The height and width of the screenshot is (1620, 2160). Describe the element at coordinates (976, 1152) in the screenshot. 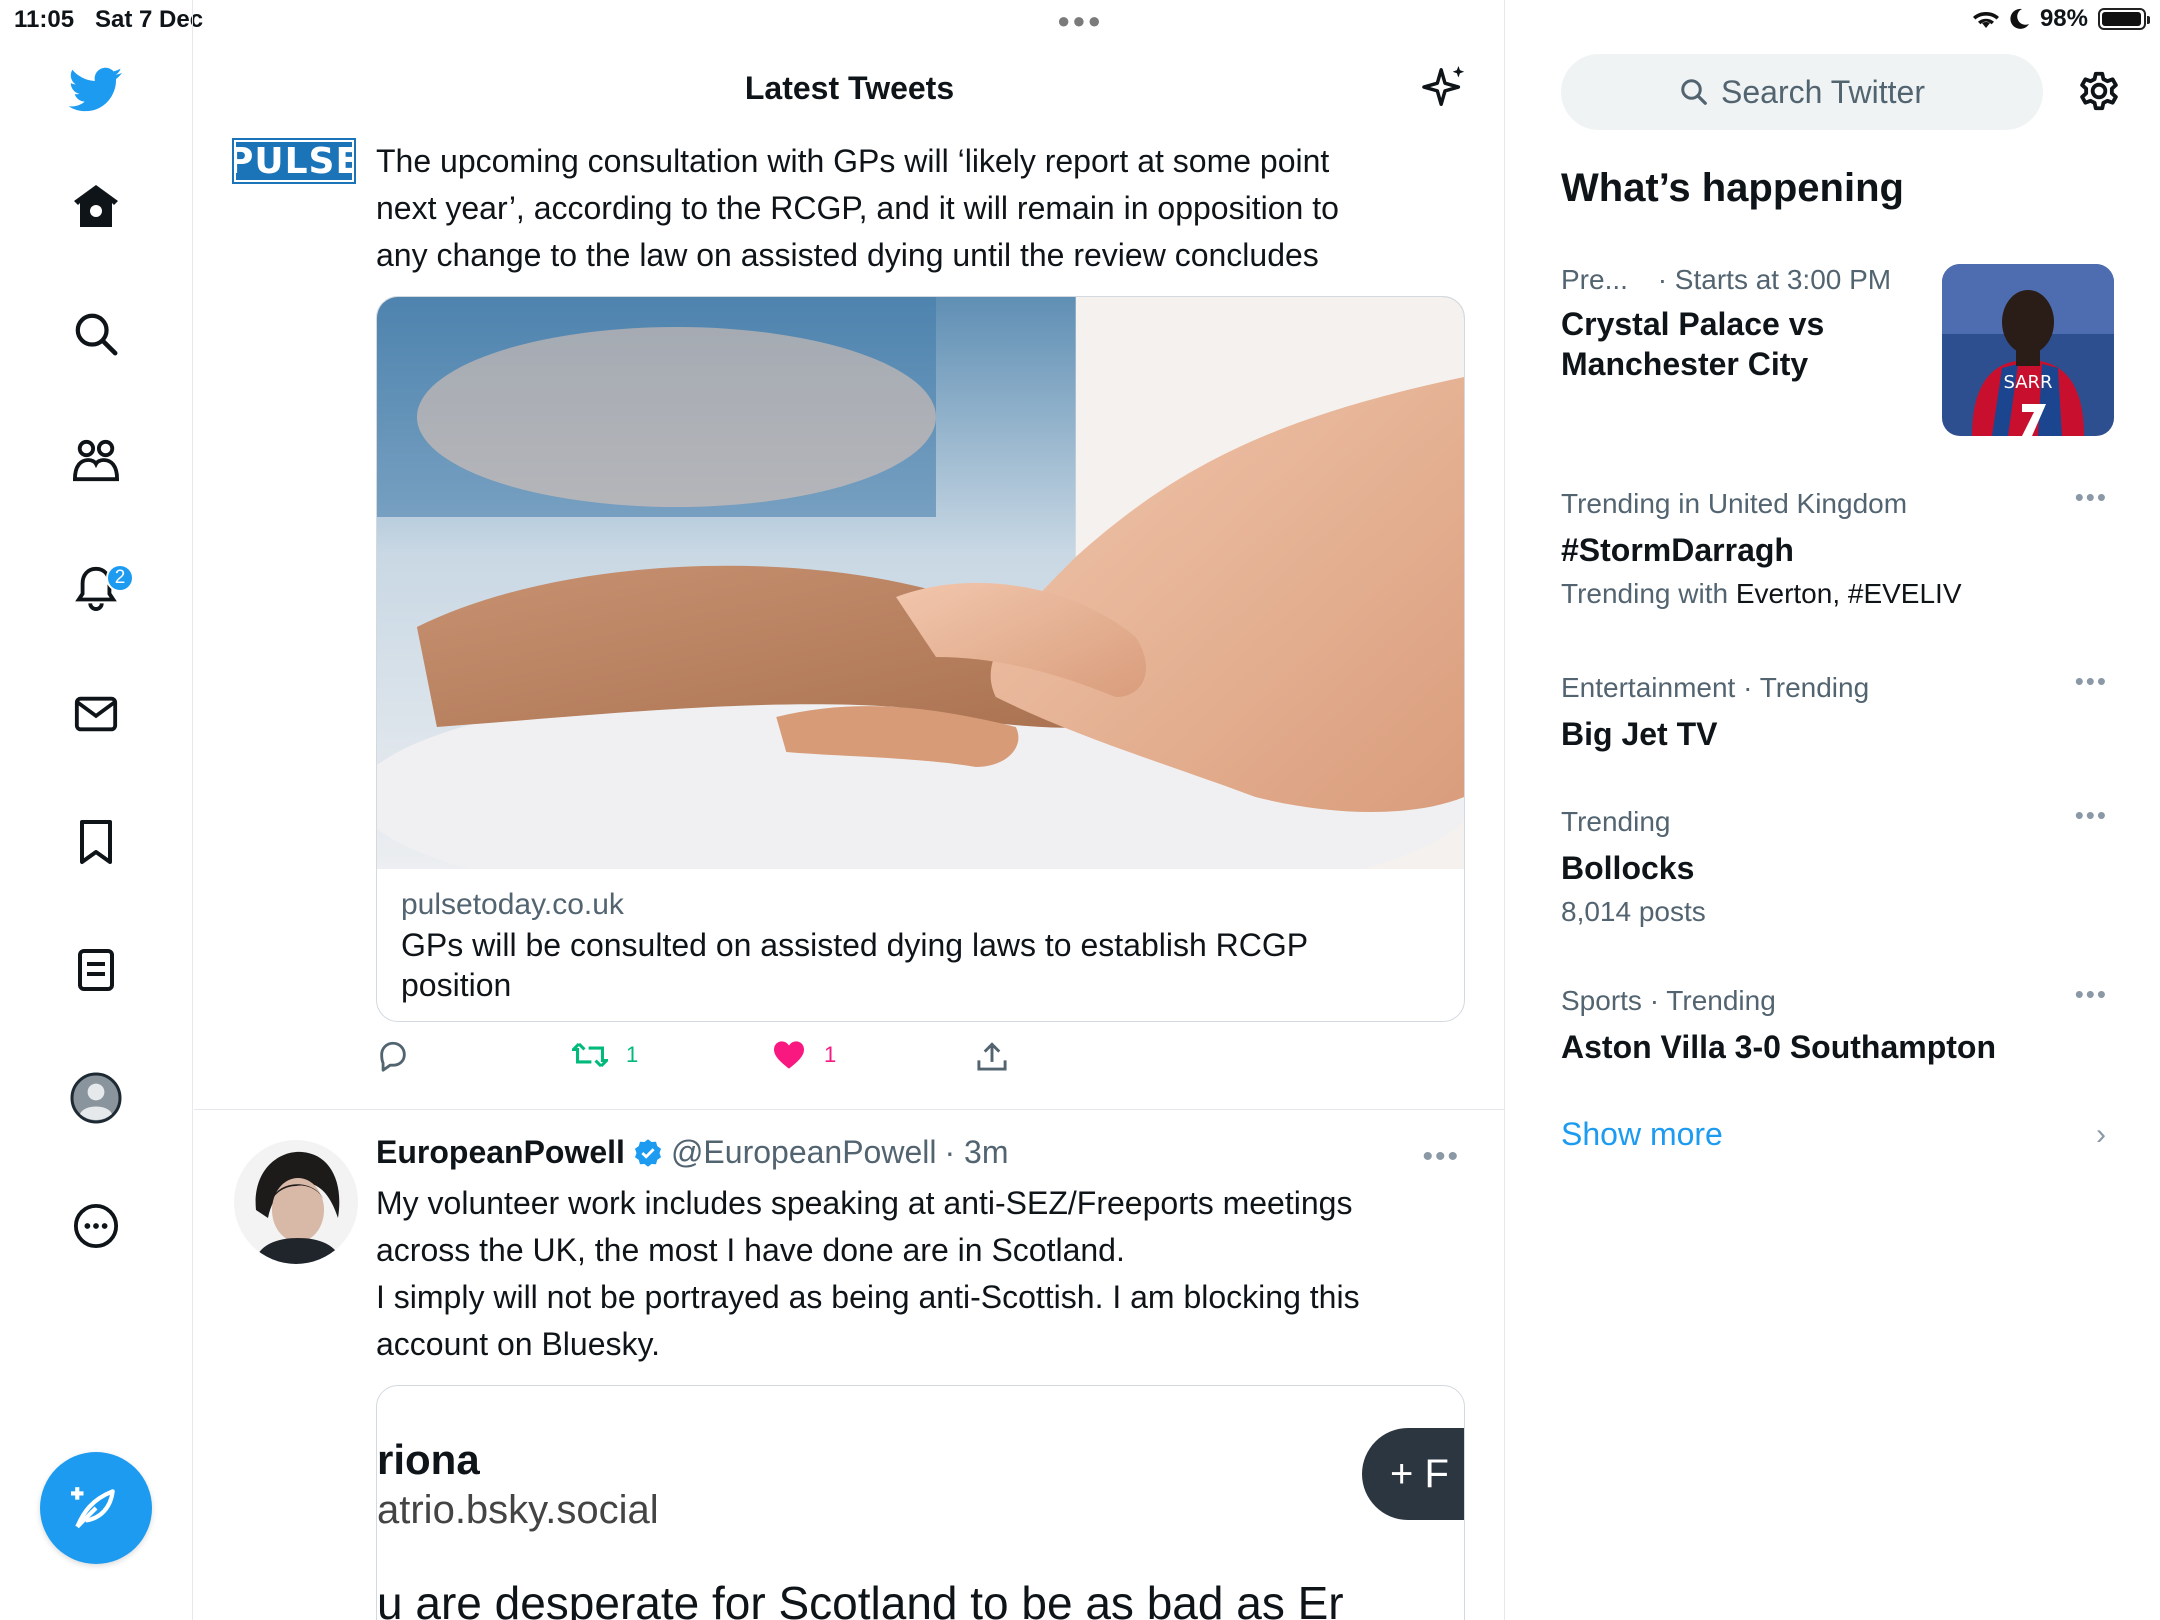

I see `tweet-timestamp: · 3m` at that location.